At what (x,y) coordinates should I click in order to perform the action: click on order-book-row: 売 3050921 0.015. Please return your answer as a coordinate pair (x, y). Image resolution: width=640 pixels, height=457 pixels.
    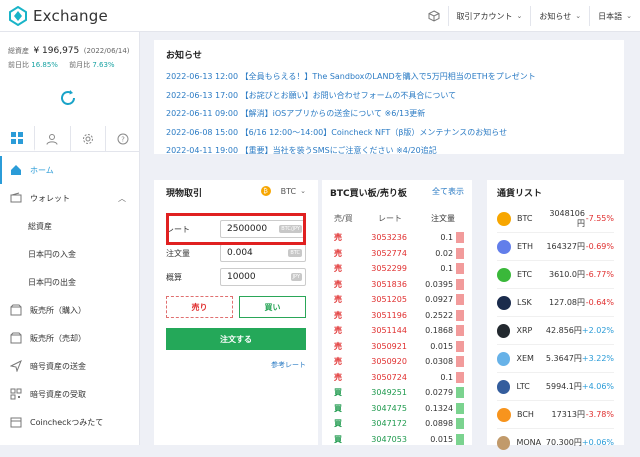
    Looking at the image, I should click on (397, 347).